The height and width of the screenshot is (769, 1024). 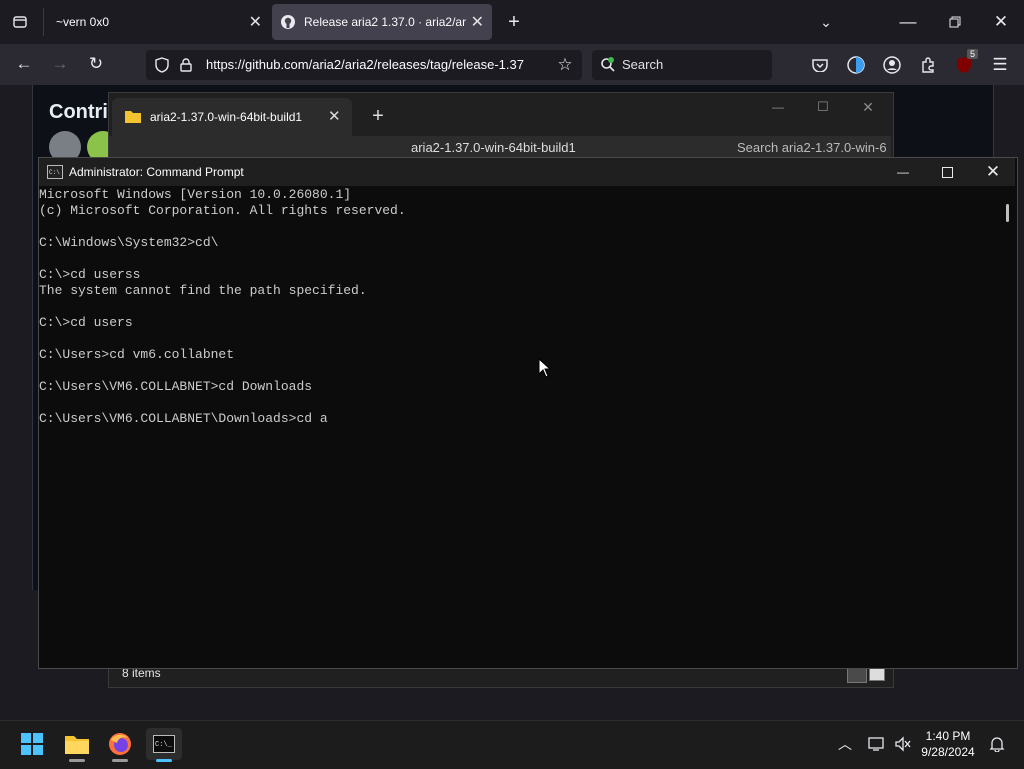 What do you see at coordinates (948, 736) in the screenshot?
I see `clock-time: 1:40 PM` at bounding box center [948, 736].